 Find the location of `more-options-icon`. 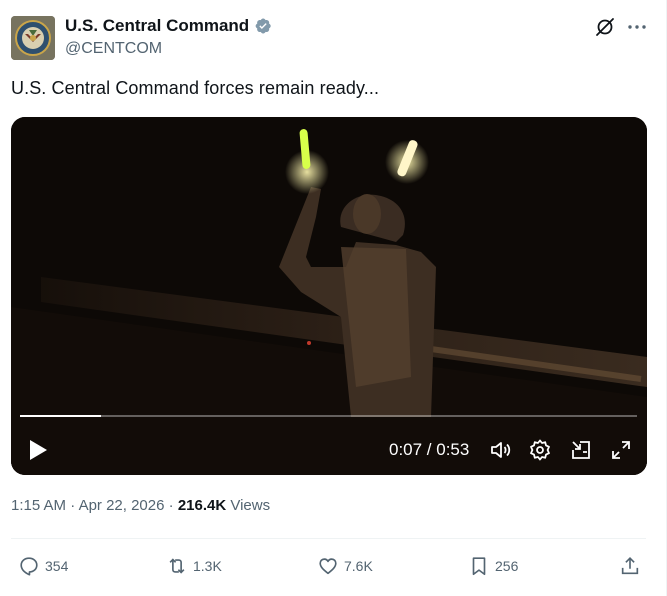

more-options-icon is located at coordinates (637, 27).